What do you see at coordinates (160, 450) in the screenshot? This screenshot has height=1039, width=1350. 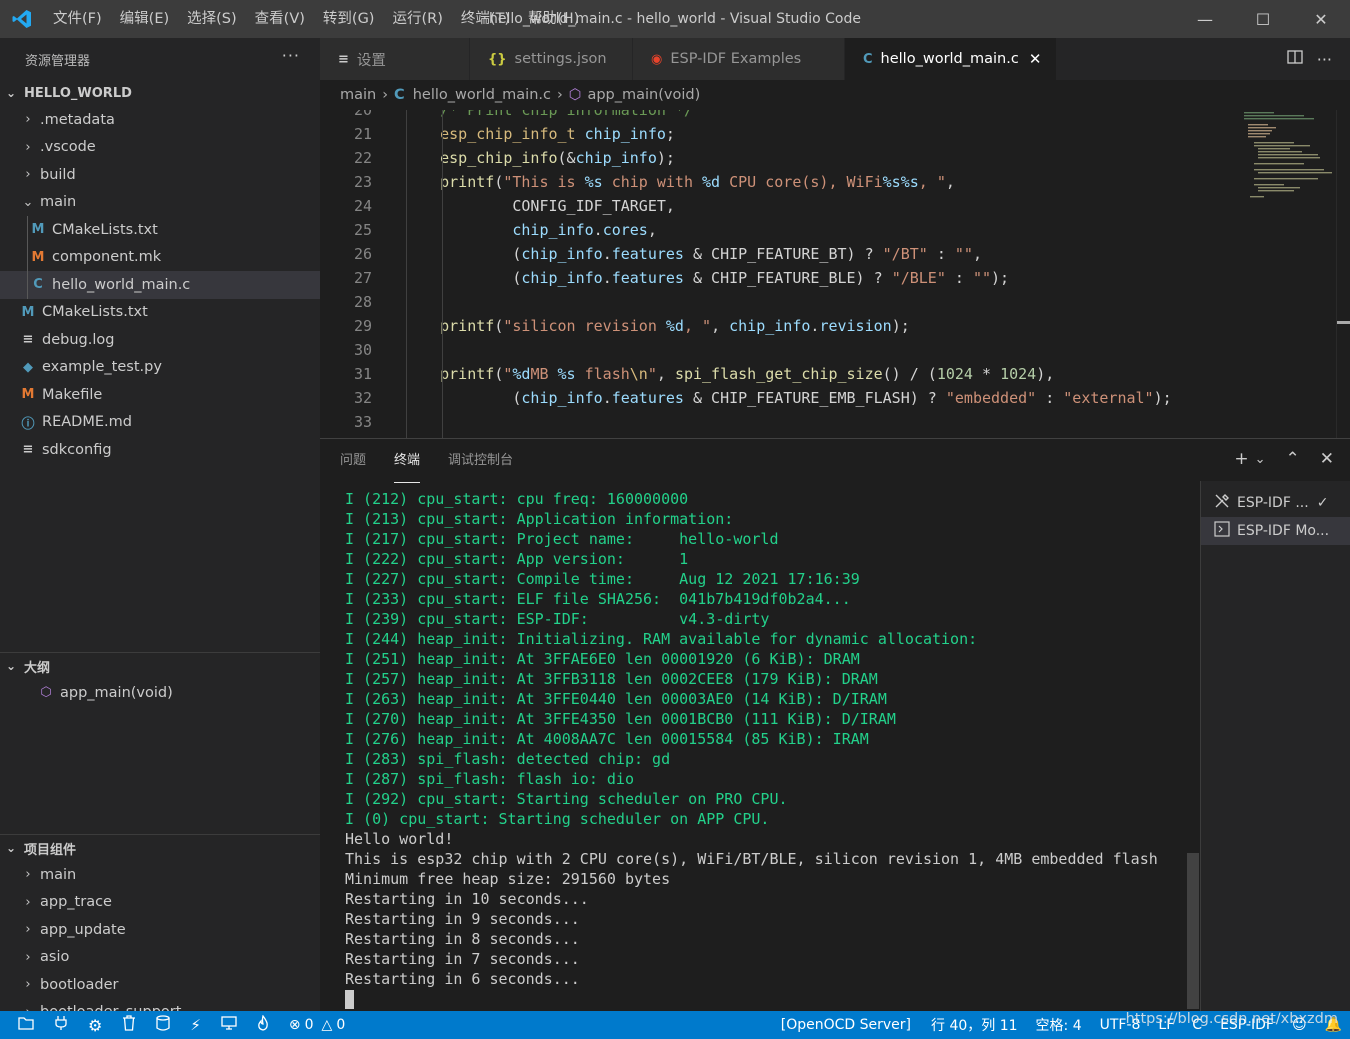 I see `tree-file: ≡ sdkconfig` at bounding box center [160, 450].